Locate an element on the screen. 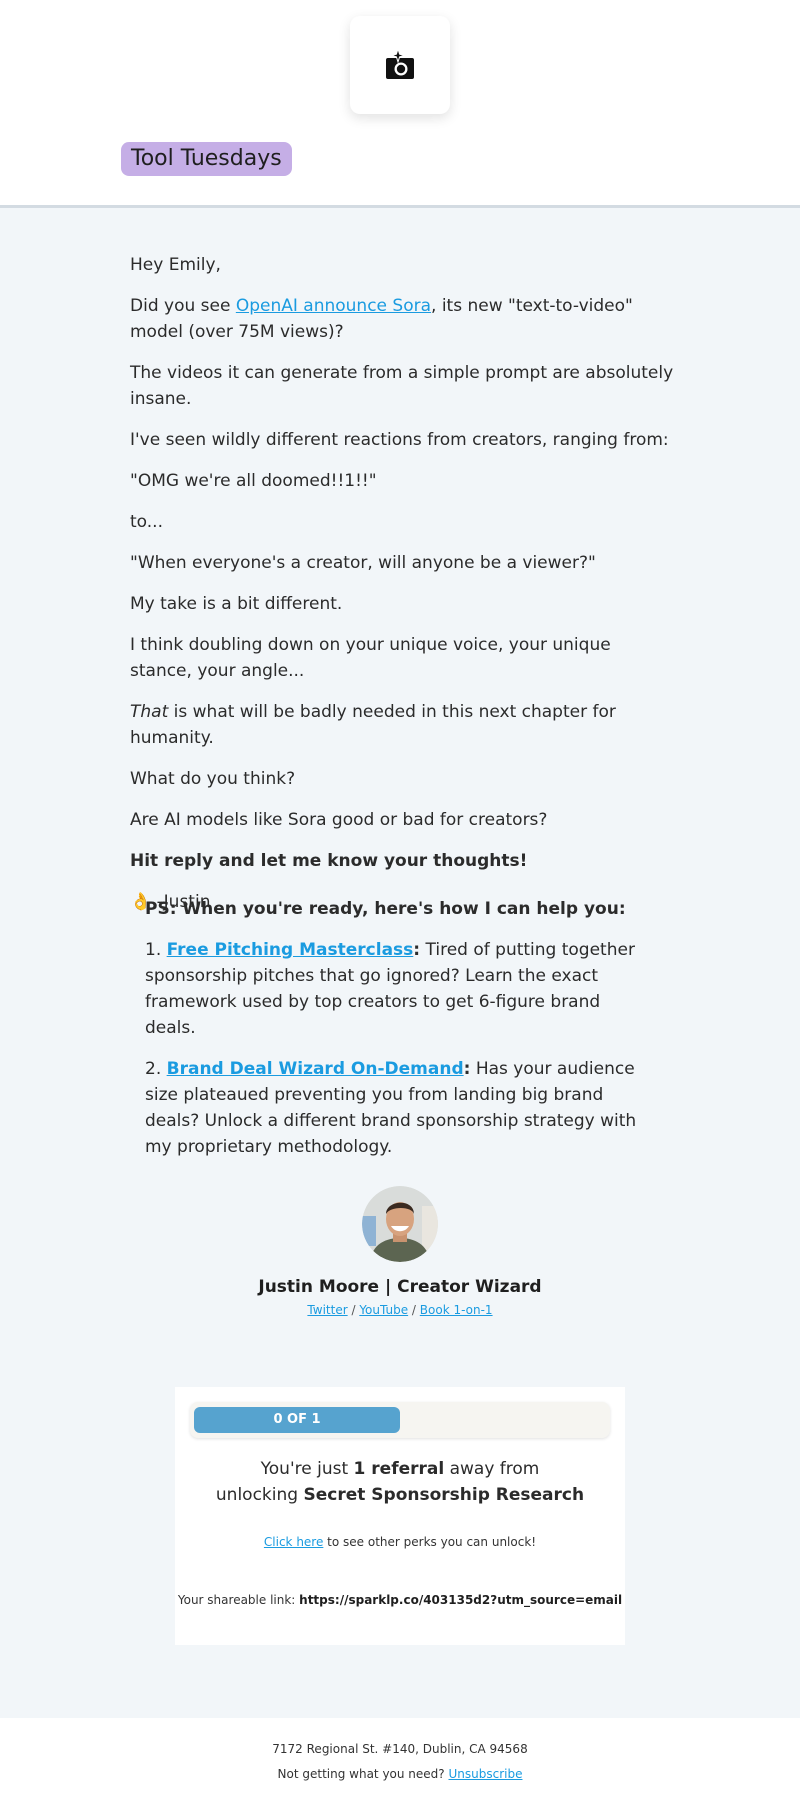  reply-cta: Hit reply and let me know your thoughts! is located at coordinates (329, 861).